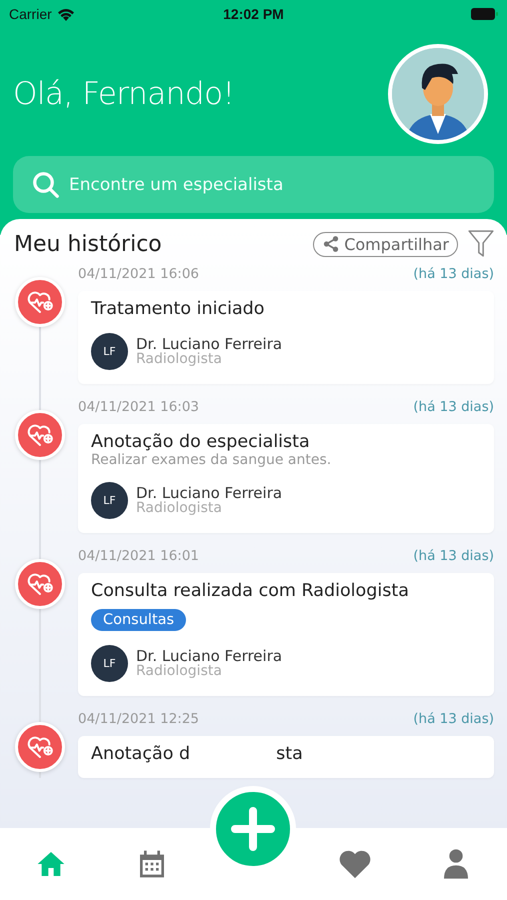  What do you see at coordinates (286, 337) in the screenshot?
I see `history-card: Tratamento iniciado LF Dr. Luciano Ferreira Radiologista` at bounding box center [286, 337].